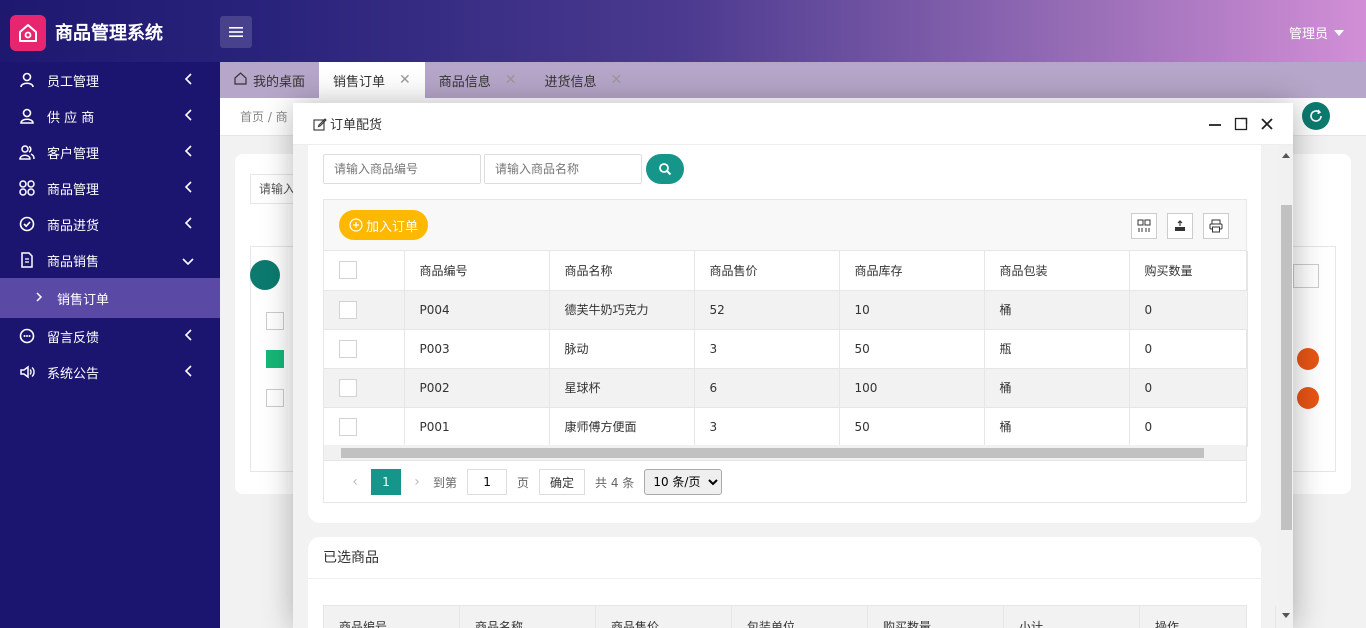  What do you see at coordinates (275, 359) in the screenshot?
I see `background-checkbox-checked` at bounding box center [275, 359].